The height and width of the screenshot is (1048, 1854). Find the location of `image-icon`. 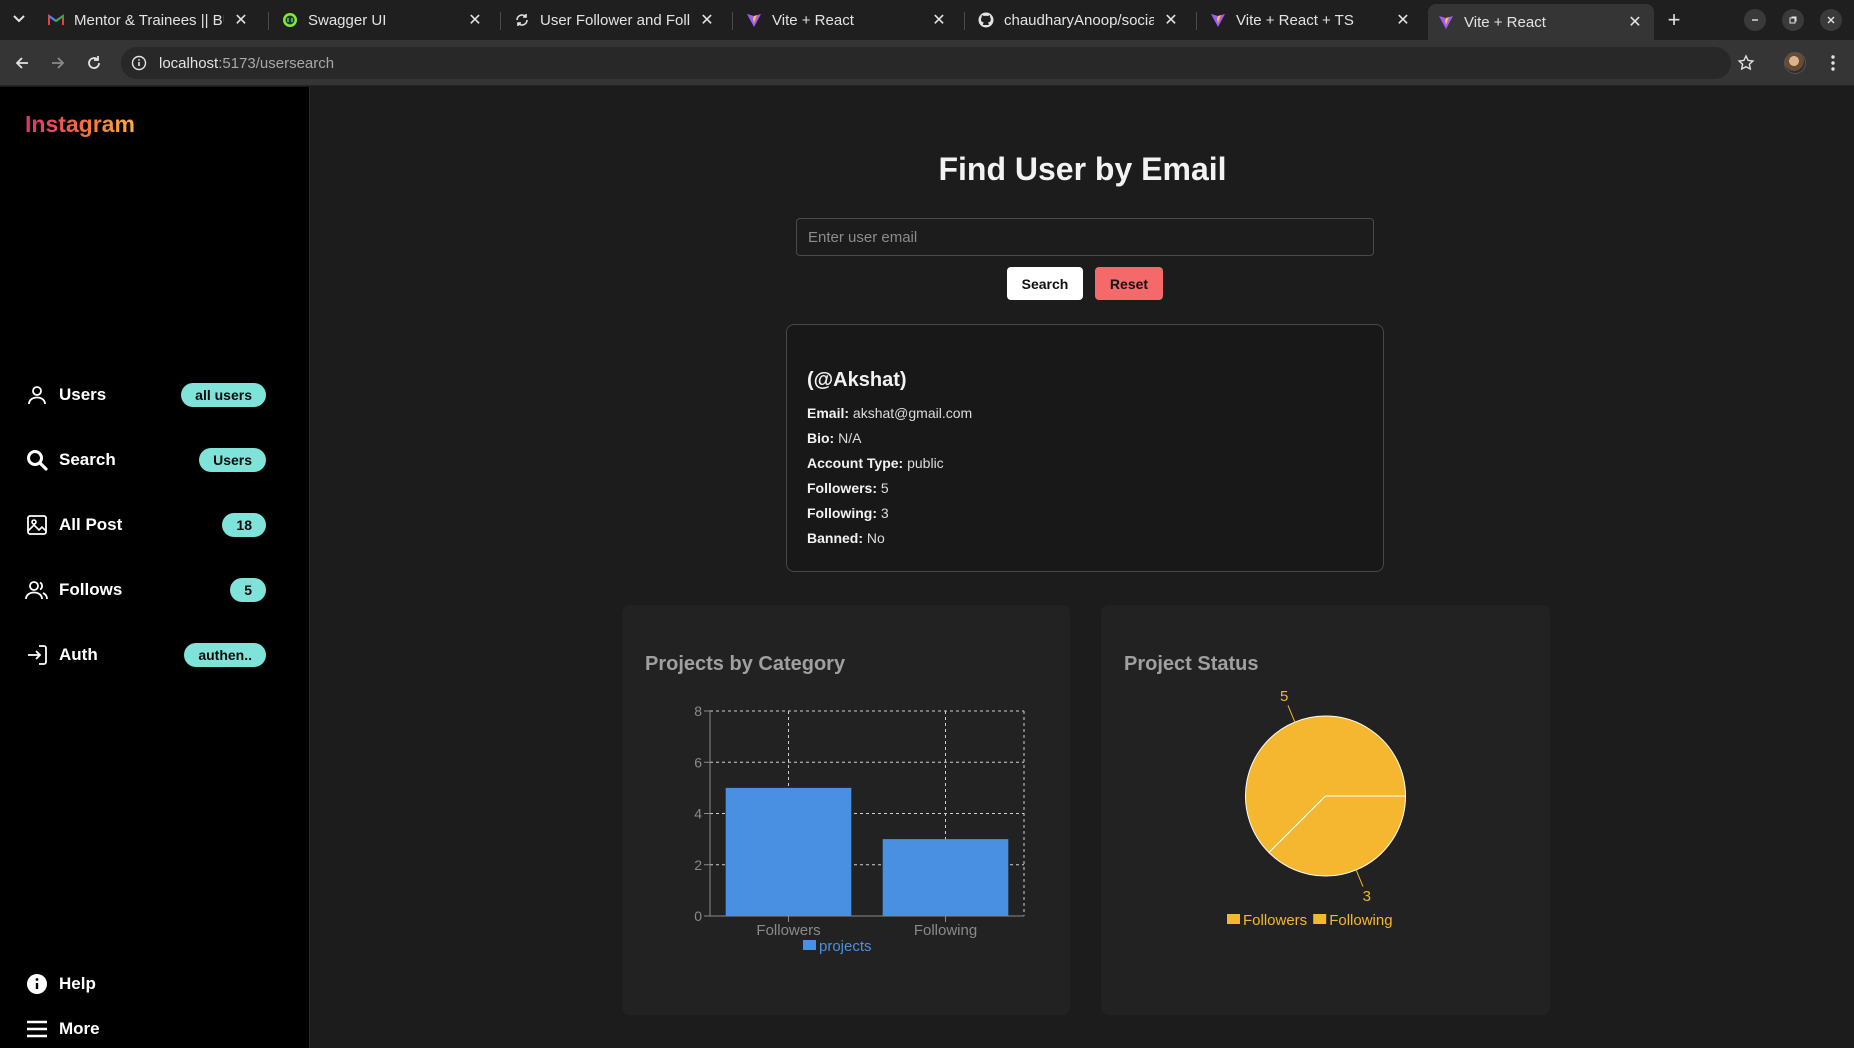

image-icon is located at coordinates (37, 525).